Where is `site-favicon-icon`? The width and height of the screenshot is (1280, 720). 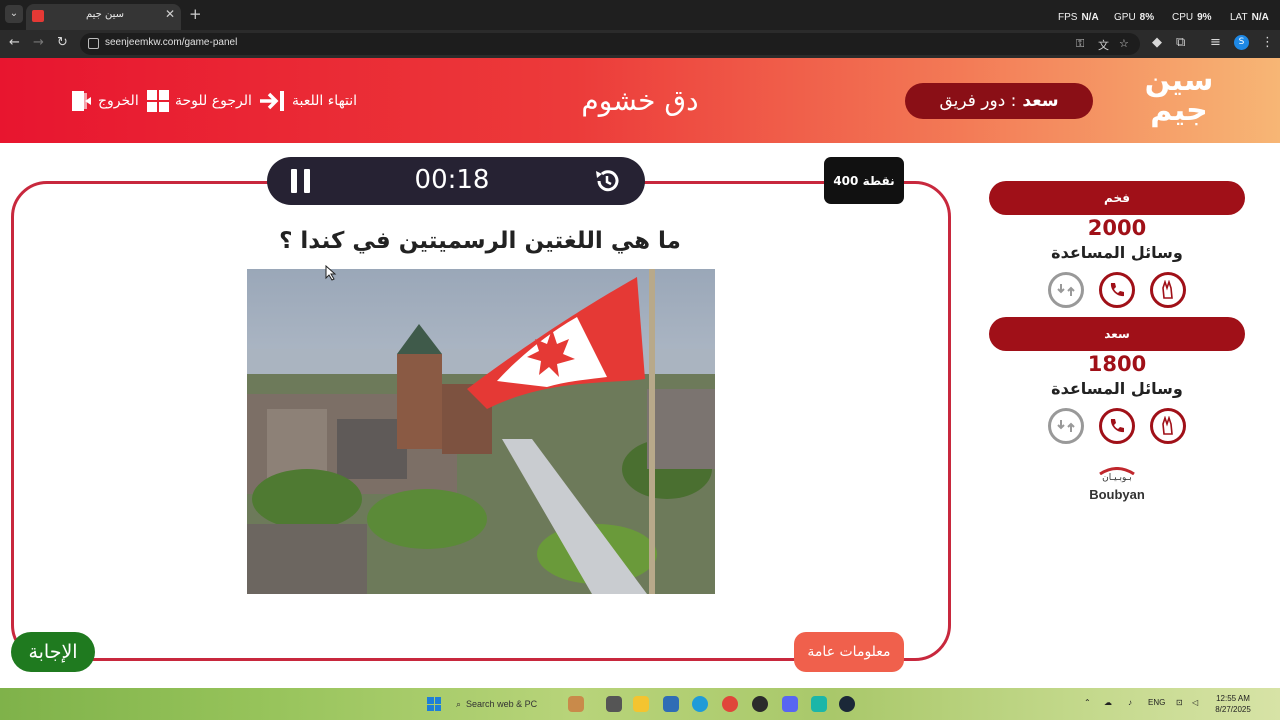 site-favicon-icon is located at coordinates (38, 16).